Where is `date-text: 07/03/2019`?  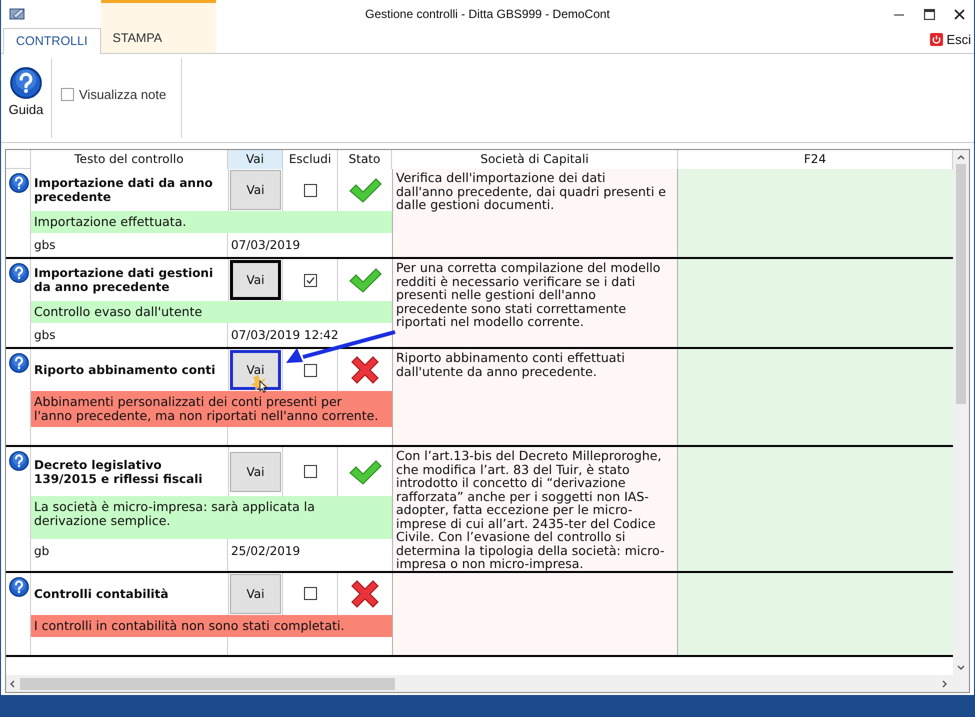 date-text: 07/03/2019 is located at coordinates (265, 245).